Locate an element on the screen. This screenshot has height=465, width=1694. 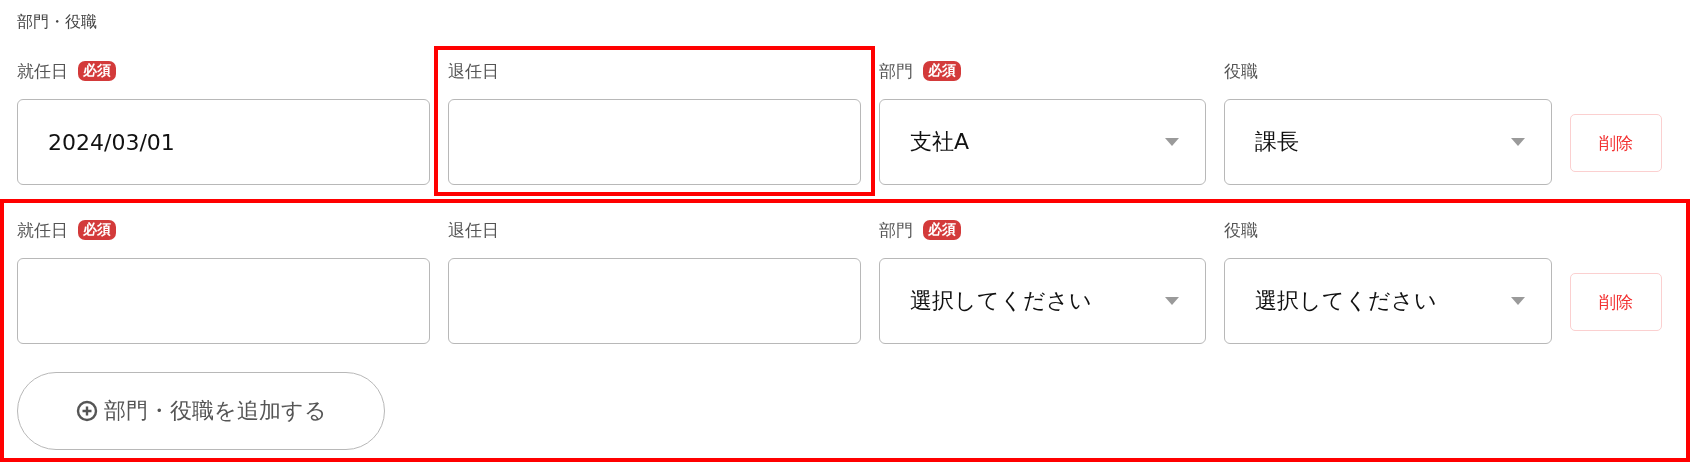
section-title: 部門・役職 is located at coordinates (57, 22).